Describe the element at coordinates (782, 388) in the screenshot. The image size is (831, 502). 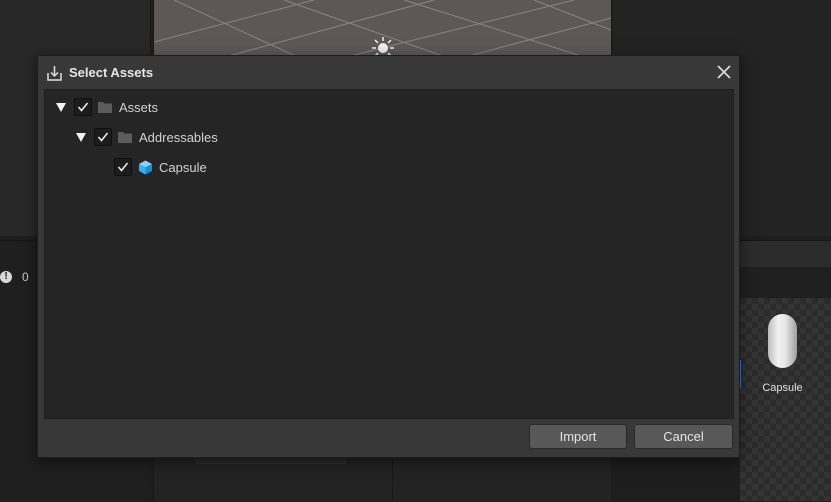
I see `preview-asset-label: Capsule` at that location.